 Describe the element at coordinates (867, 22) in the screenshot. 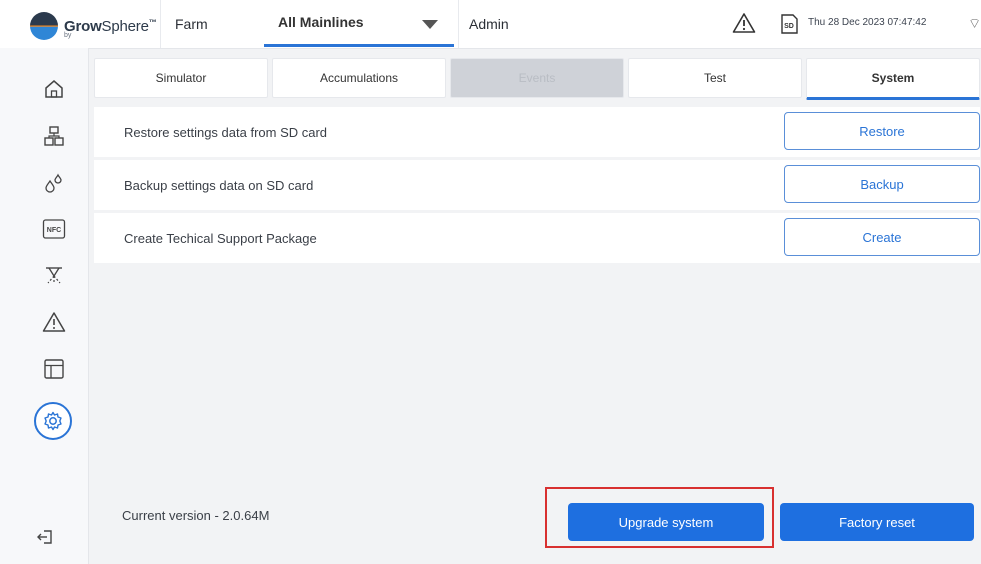

I see `datetime: Thu 28 Dec 2023 07:47:42` at that location.